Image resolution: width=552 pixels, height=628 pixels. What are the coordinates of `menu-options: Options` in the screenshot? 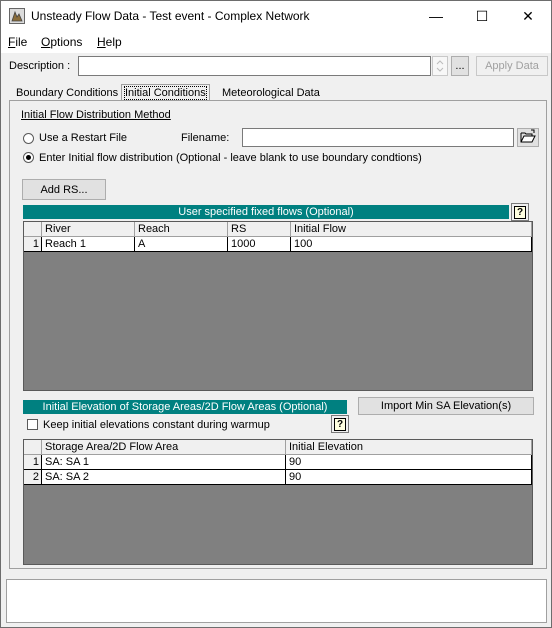 It's located at (61, 42).